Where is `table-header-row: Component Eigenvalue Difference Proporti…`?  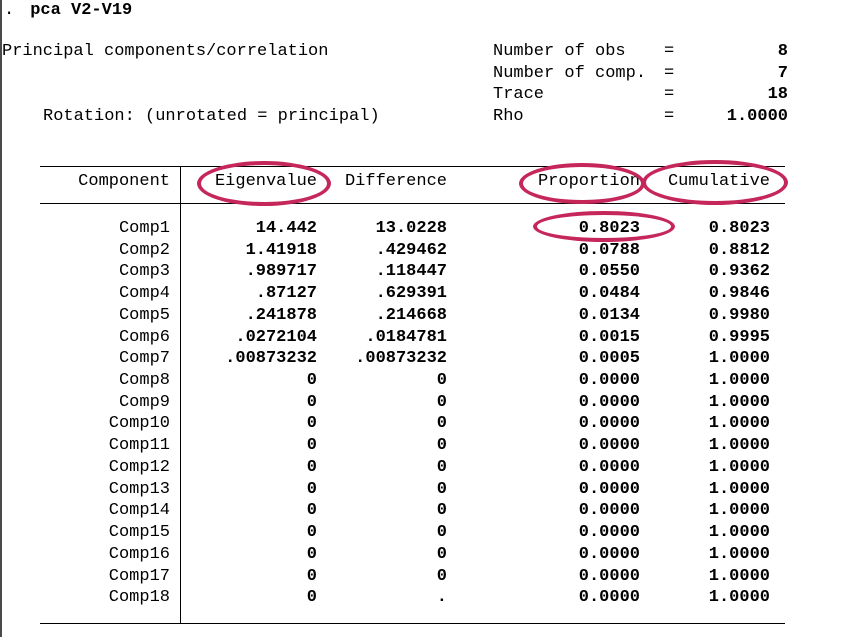 table-header-row: Component Eigenvalue Difference Proporti… is located at coordinates (433, 183).